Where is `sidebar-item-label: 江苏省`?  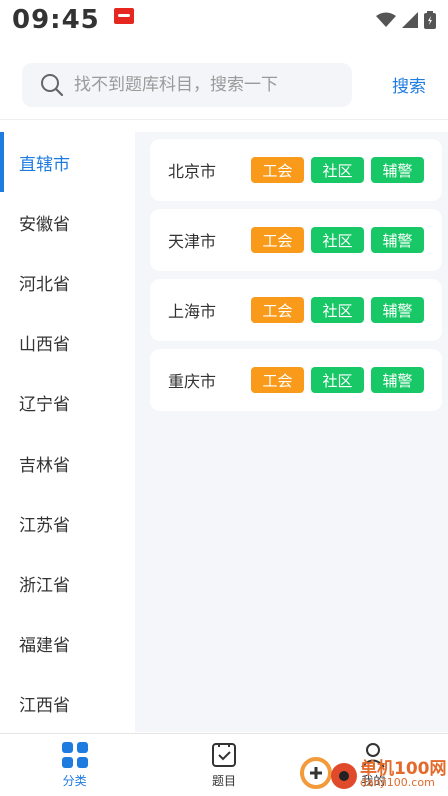 sidebar-item-label: 江苏省 is located at coordinates (44, 525).